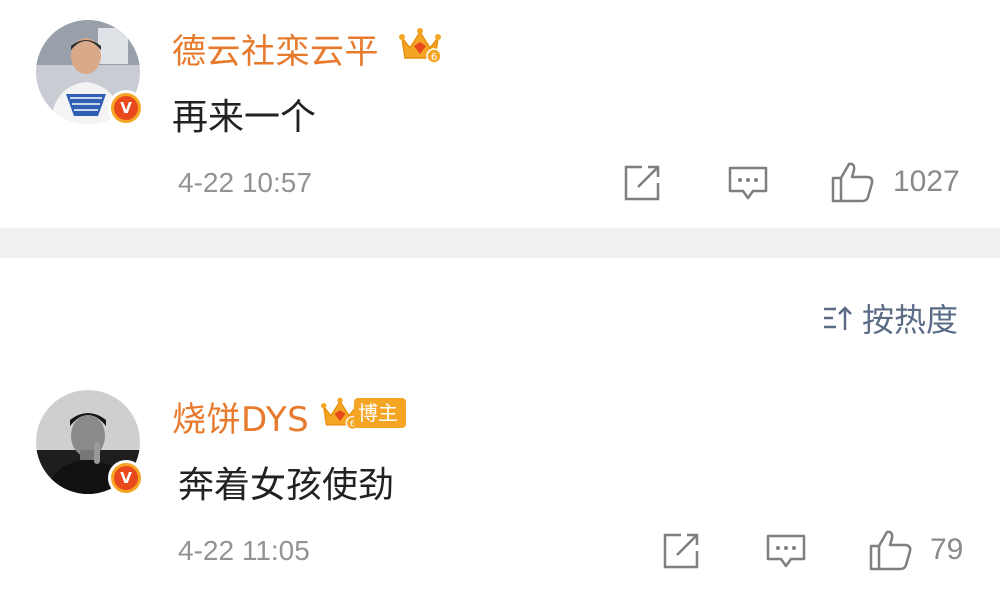 This screenshot has height=594, width=1000. What do you see at coordinates (947, 549) in the screenshot?
I see `like-count: 79` at bounding box center [947, 549].